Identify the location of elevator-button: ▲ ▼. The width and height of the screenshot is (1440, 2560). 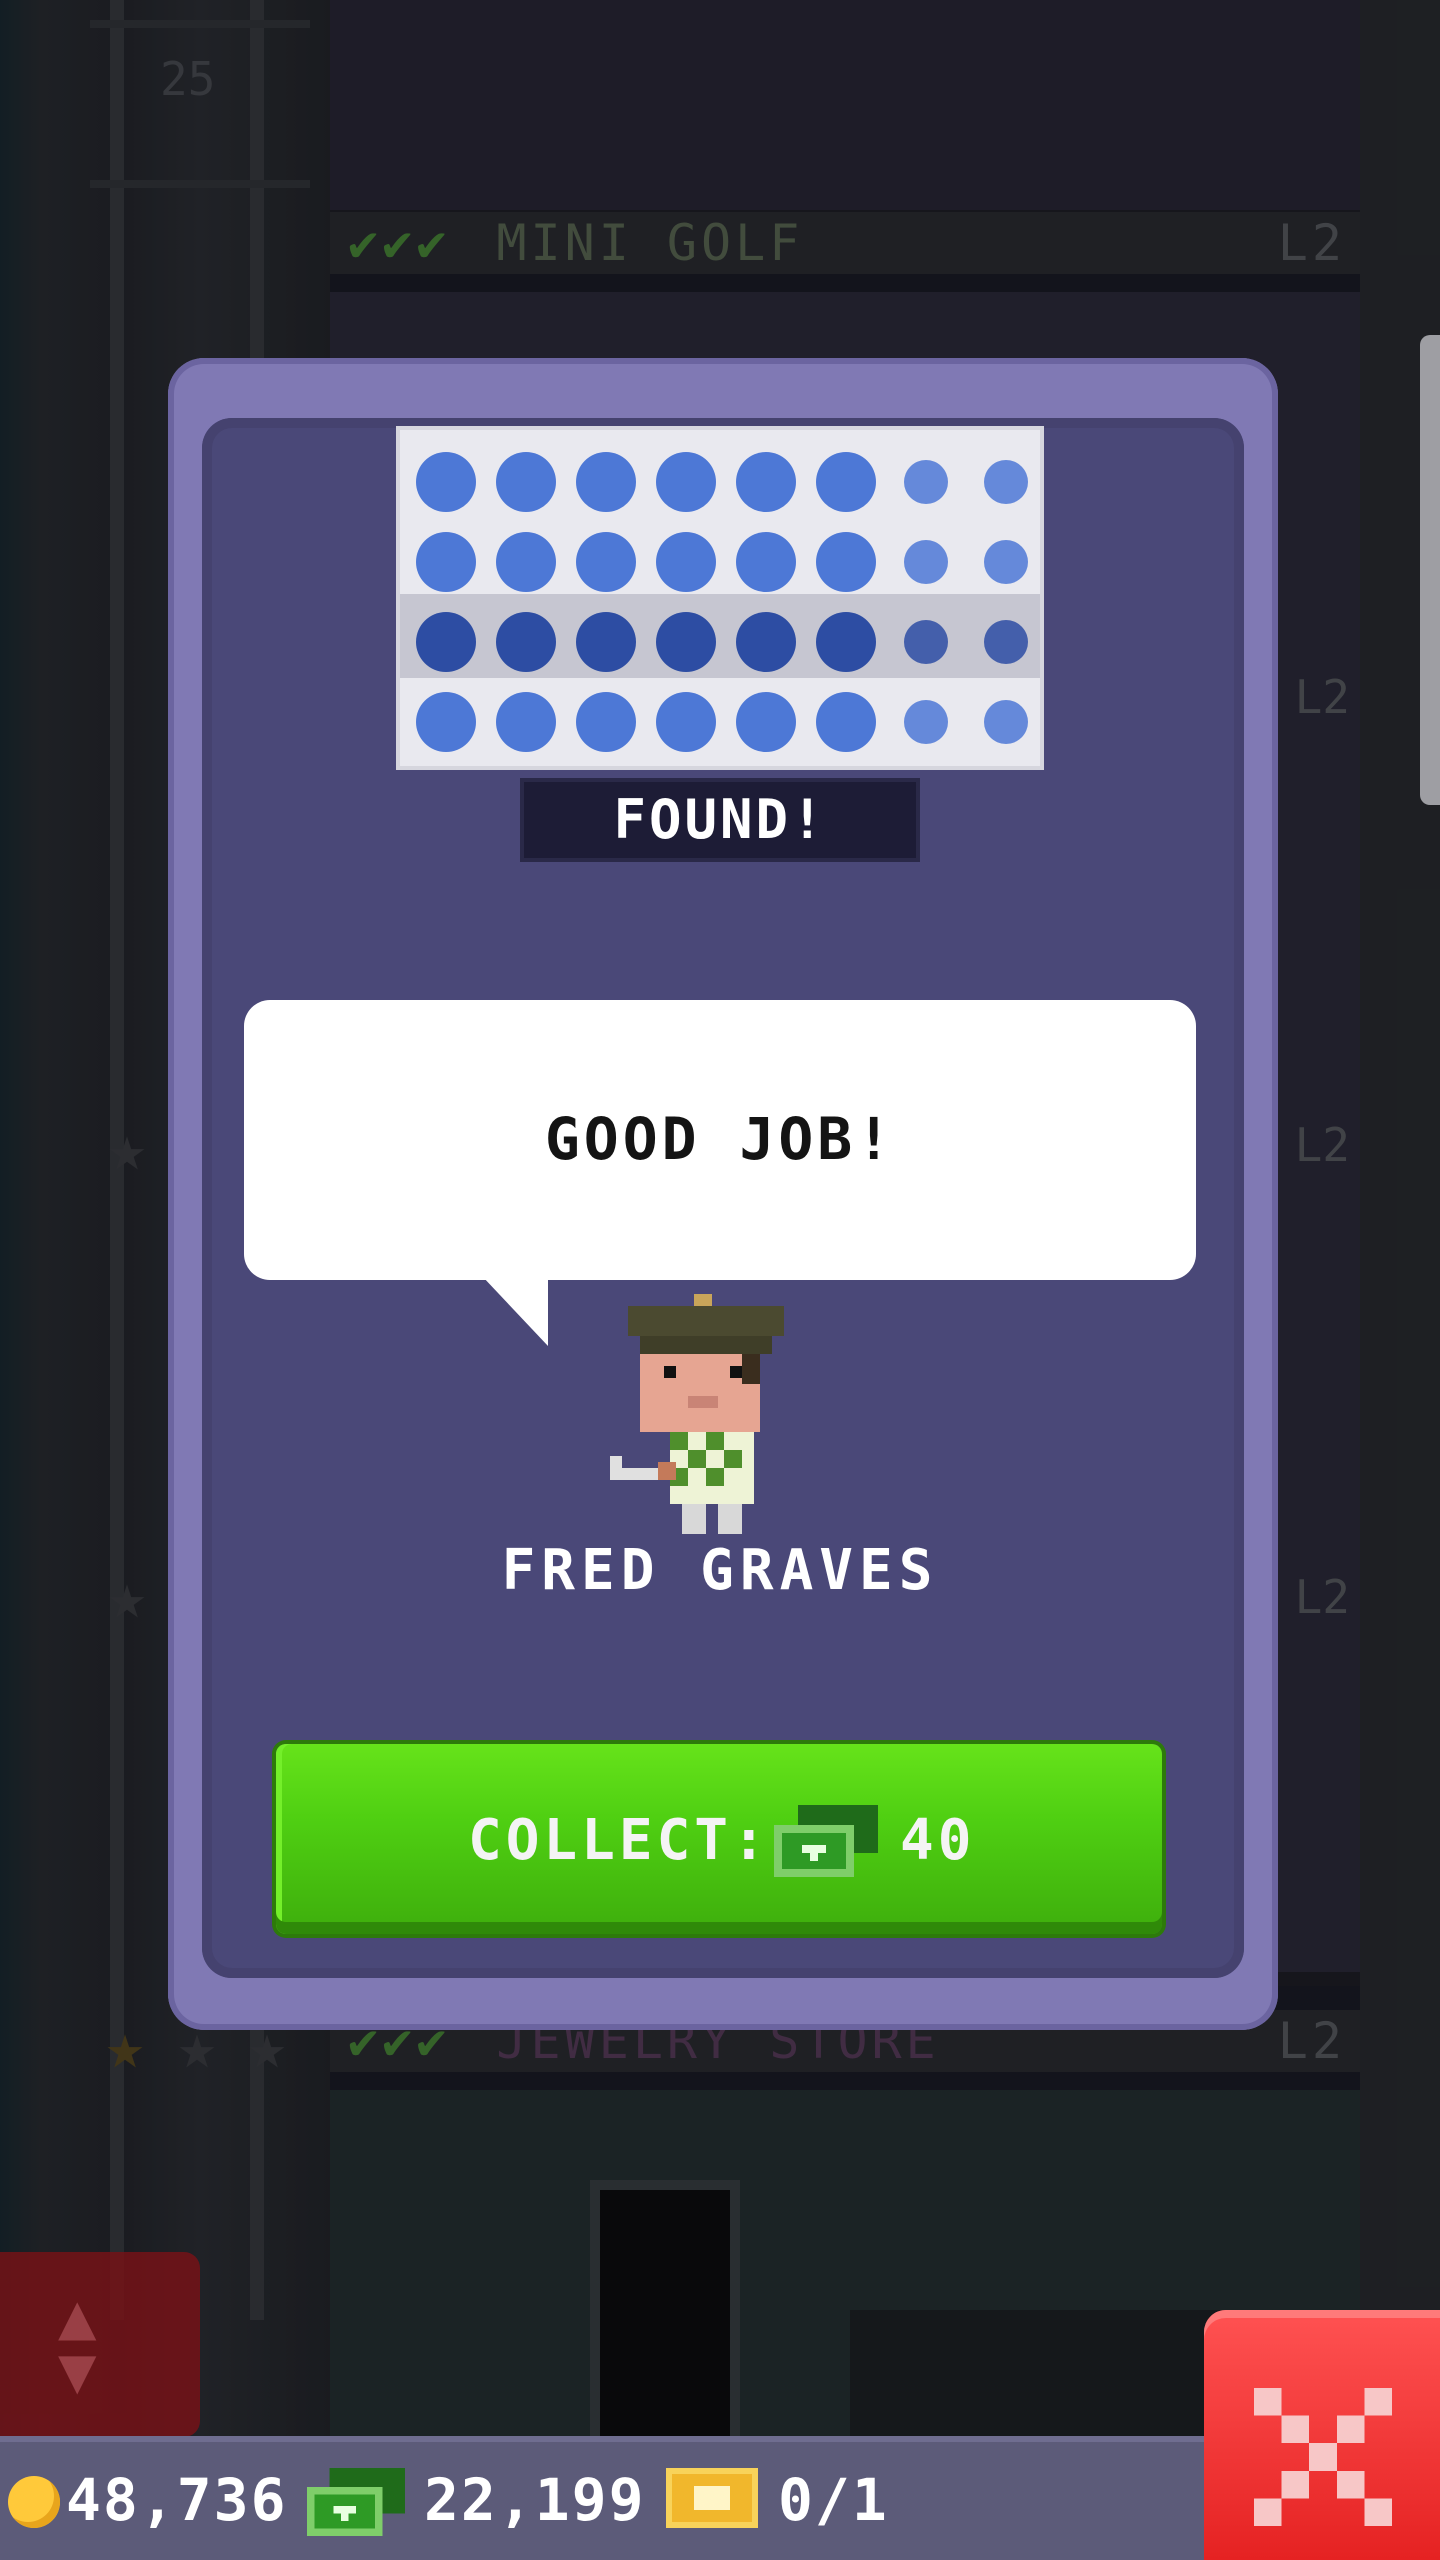
(100, 2344).